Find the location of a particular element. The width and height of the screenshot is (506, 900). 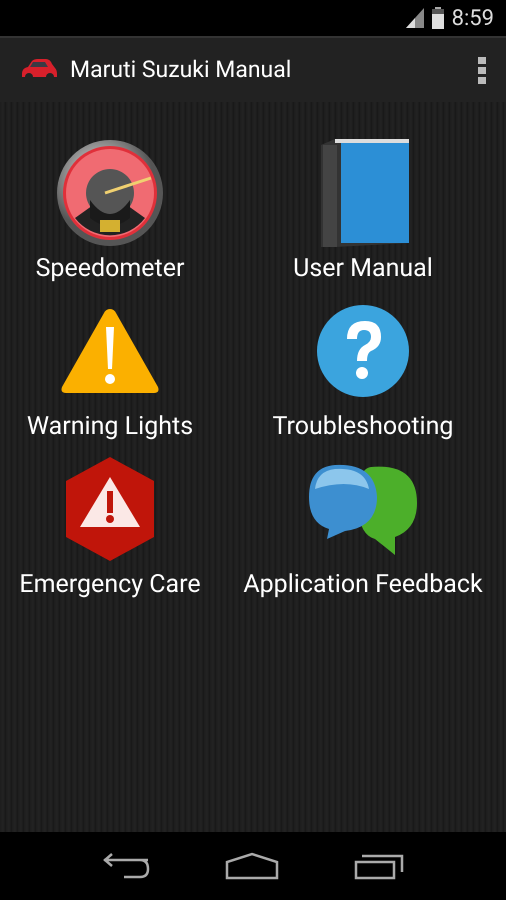

menu-label: Troubleshooting is located at coordinates (363, 427).